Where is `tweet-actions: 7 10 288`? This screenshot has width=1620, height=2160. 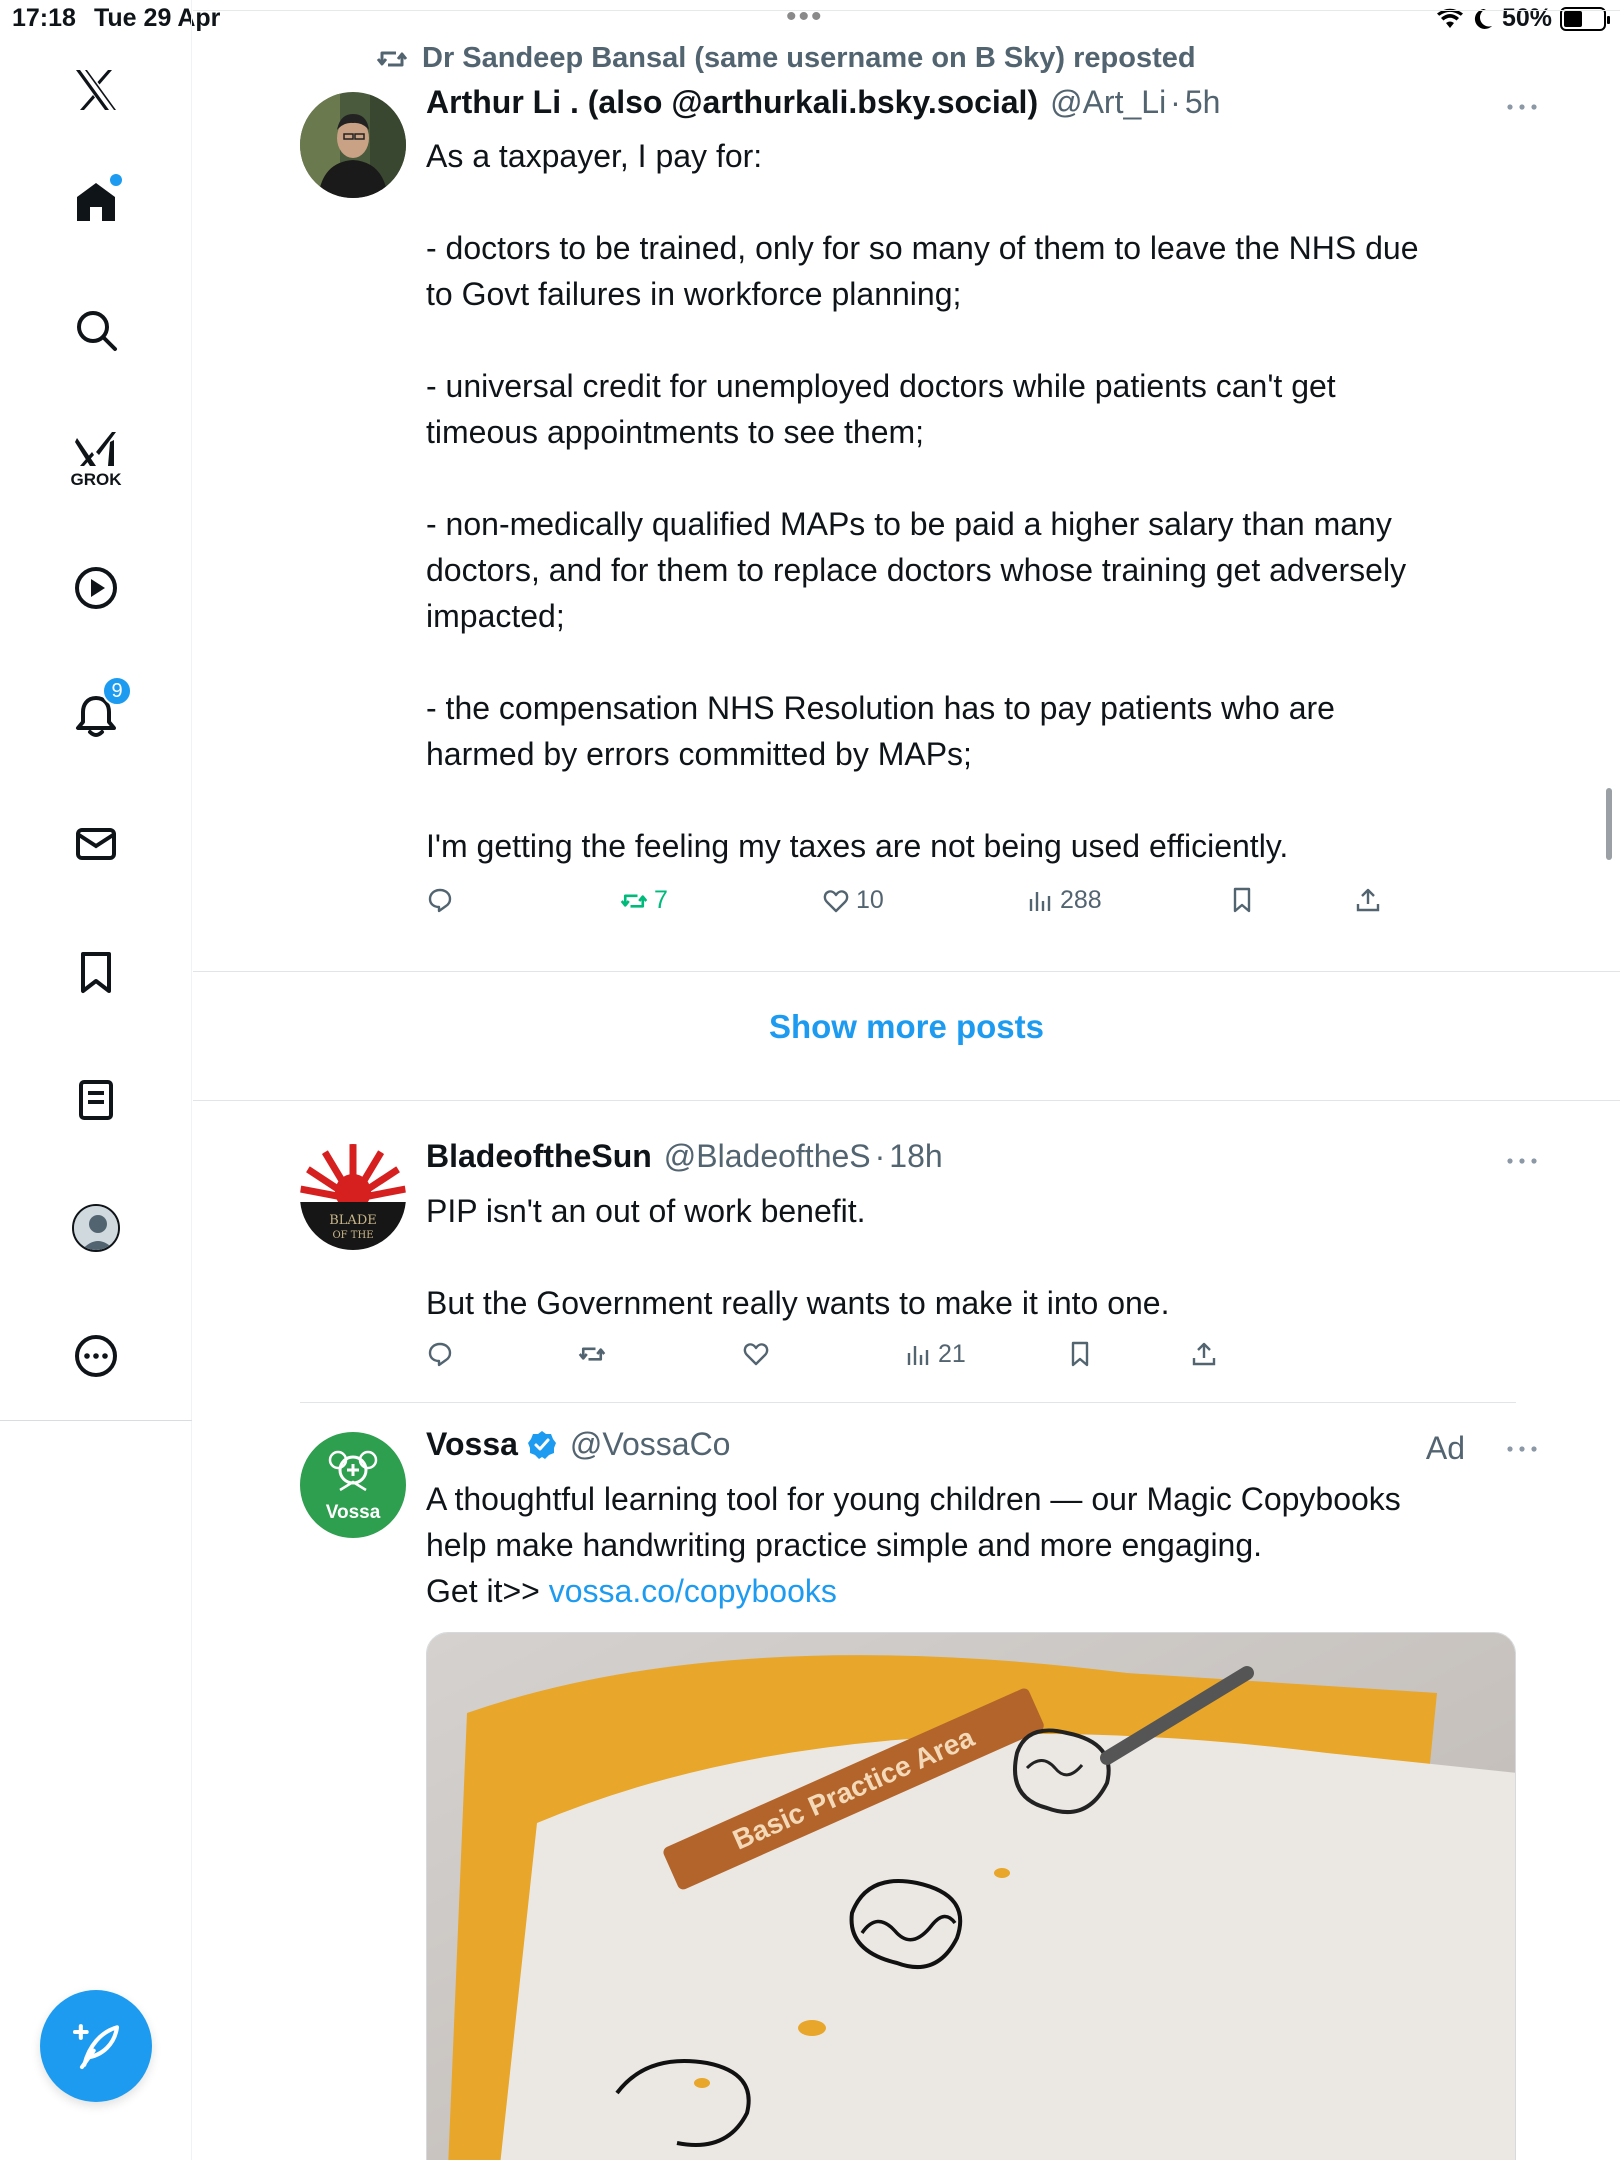
tweet-actions: 7 10 288 is located at coordinates (926, 906).